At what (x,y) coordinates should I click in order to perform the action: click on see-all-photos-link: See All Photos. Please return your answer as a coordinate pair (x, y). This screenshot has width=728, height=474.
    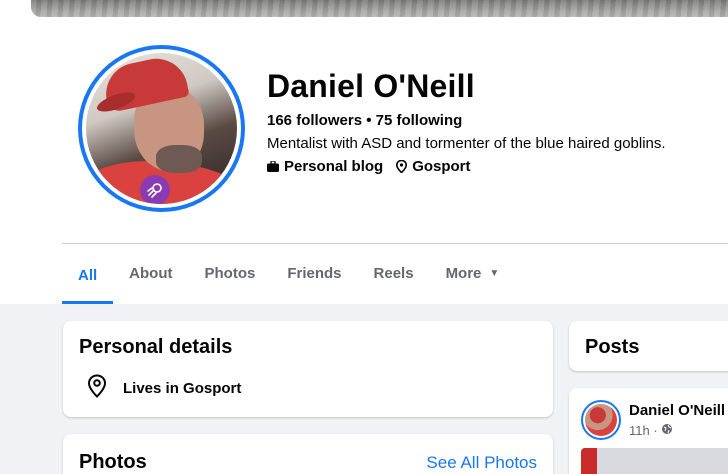
    Looking at the image, I should click on (481, 463).